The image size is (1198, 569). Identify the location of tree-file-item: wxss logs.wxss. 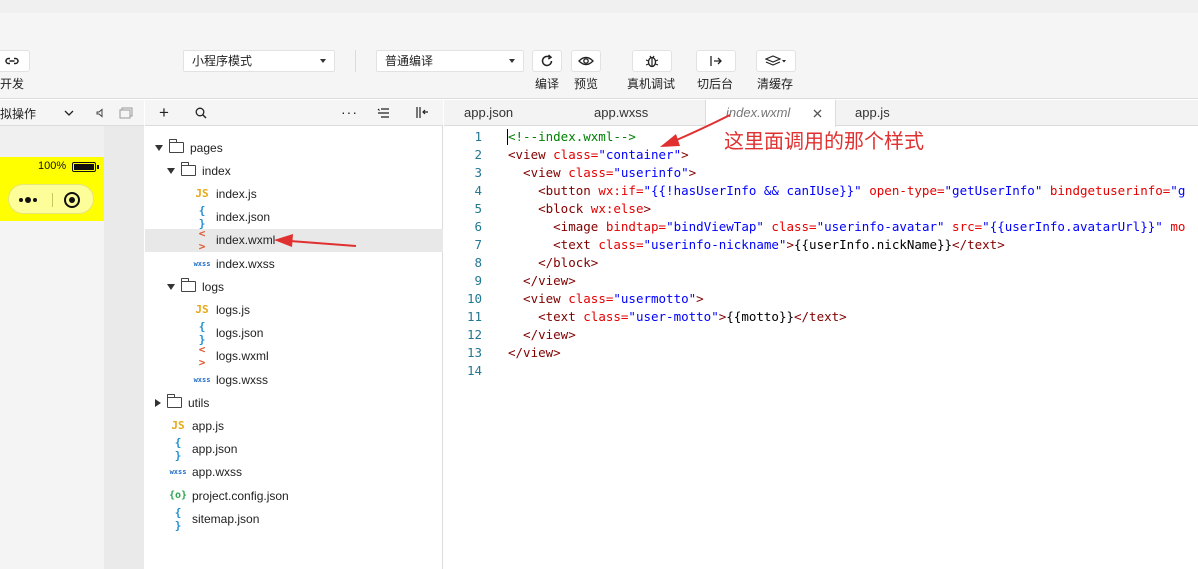
(294, 379).